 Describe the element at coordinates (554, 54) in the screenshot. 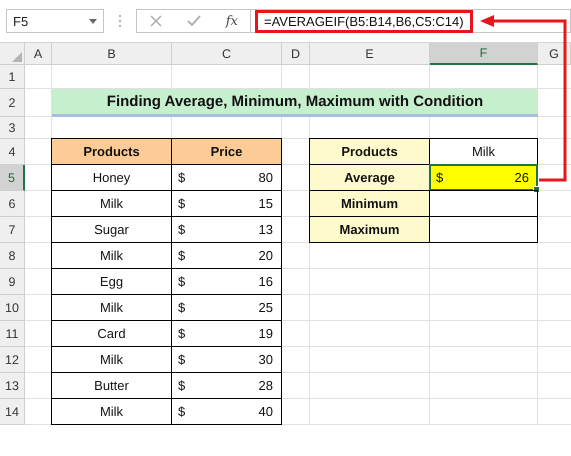

I see `column-heading: G` at that location.